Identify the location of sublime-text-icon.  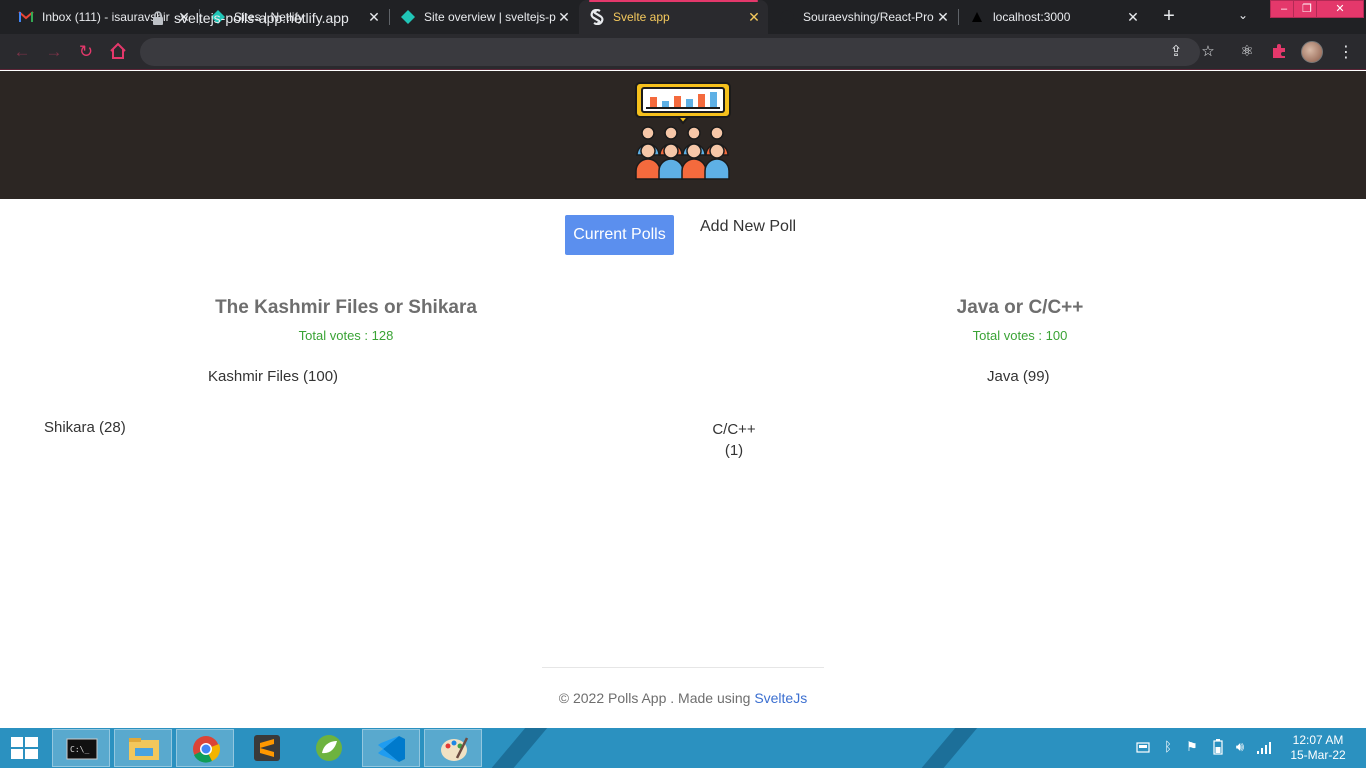
(267, 748).